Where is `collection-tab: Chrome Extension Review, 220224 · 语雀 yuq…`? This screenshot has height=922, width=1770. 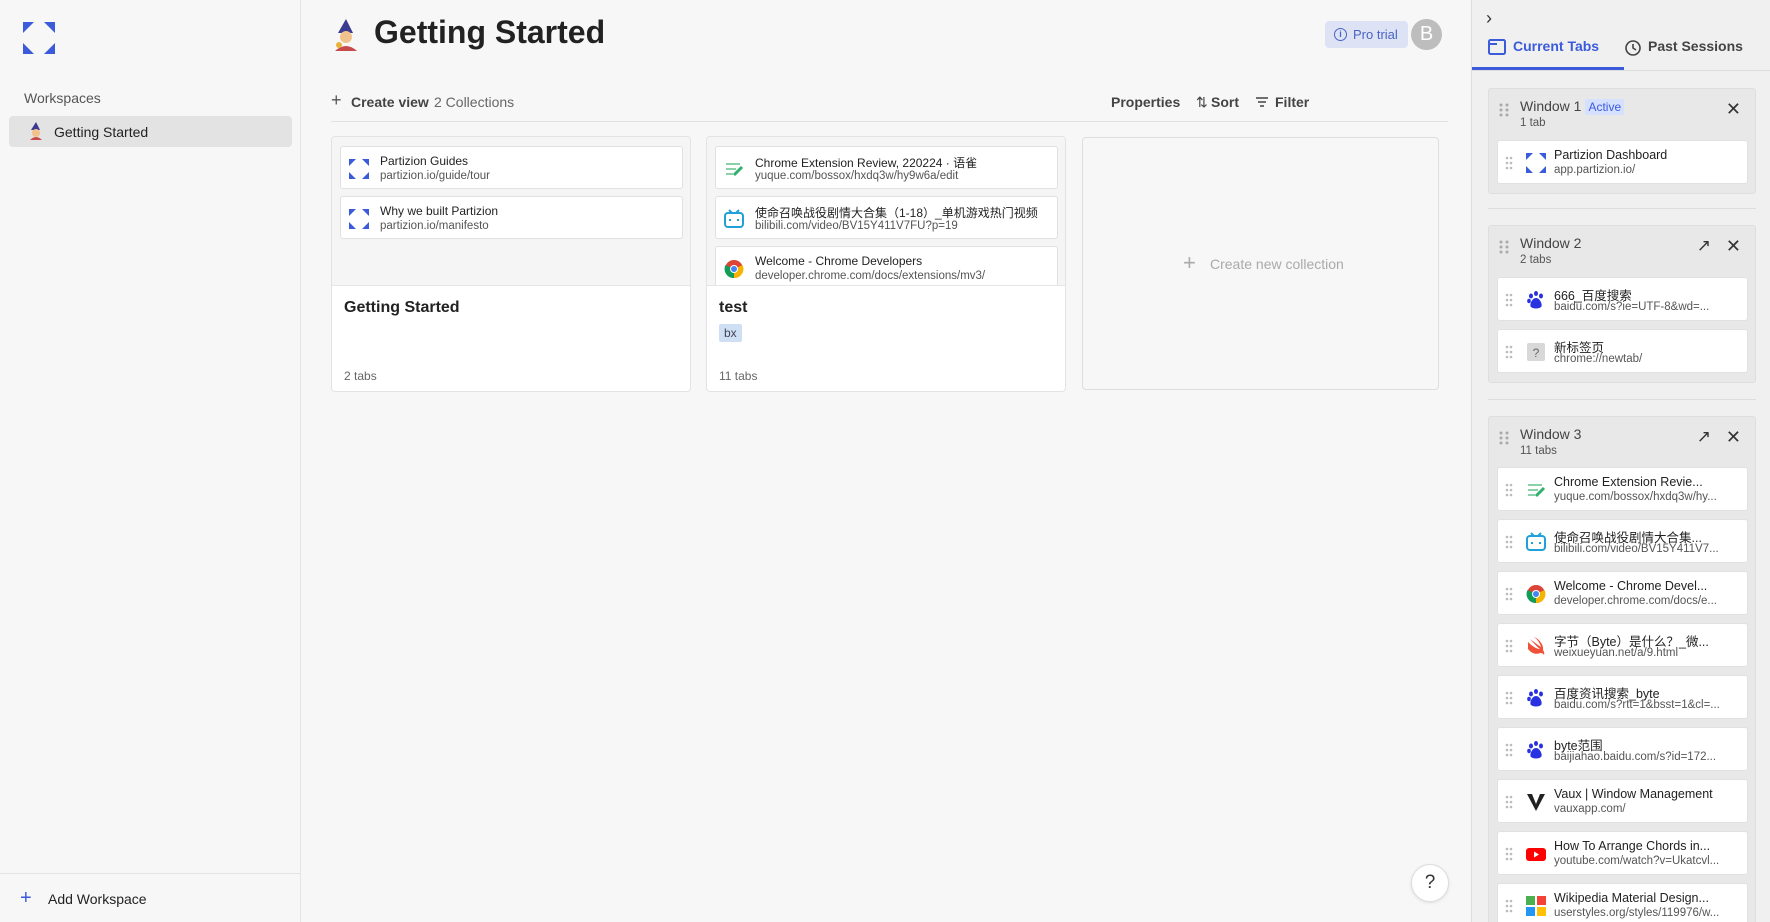
collection-tab: Chrome Extension Review, 220224 · 语雀 yuq… is located at coordinates (886, 167).